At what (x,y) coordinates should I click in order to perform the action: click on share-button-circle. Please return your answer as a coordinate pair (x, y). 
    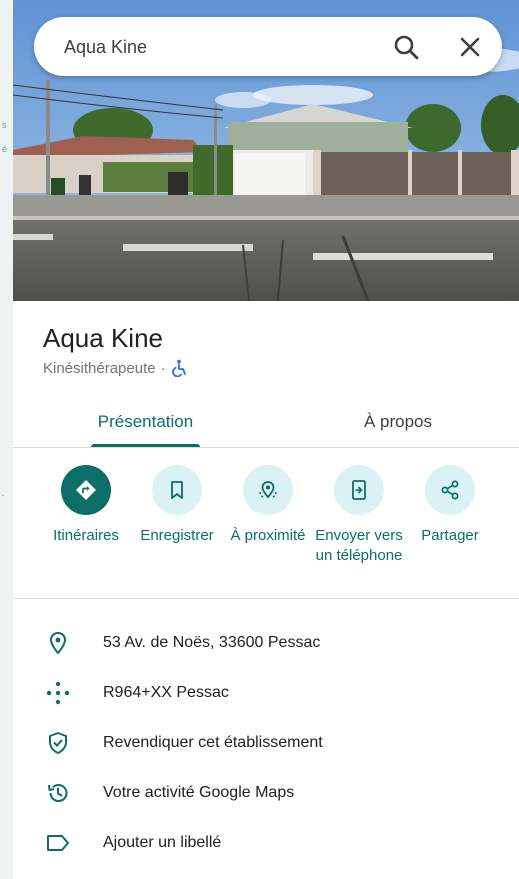
    Looking at the image, I should click on (450, 490).